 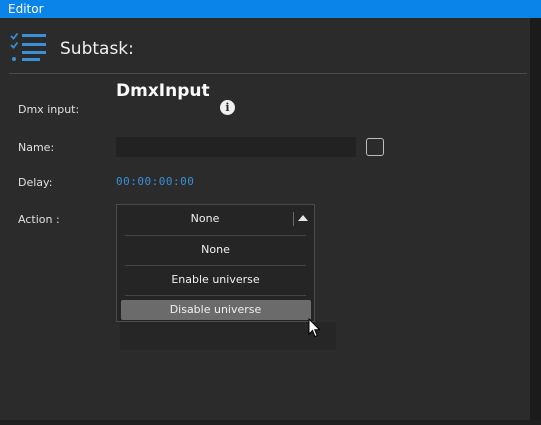 What do you see at coordinates (35, 182) in the screenshot?
I see `delay-label: Delay:` at bounding box center [35, 182].